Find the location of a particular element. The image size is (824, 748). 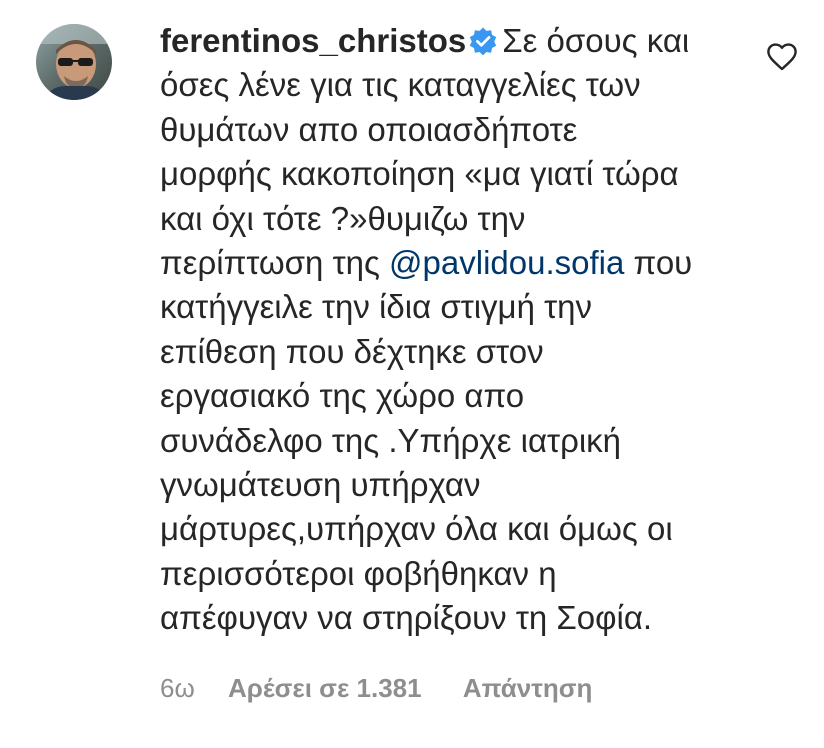

avatar-photo is located at coordinates (74, 62).